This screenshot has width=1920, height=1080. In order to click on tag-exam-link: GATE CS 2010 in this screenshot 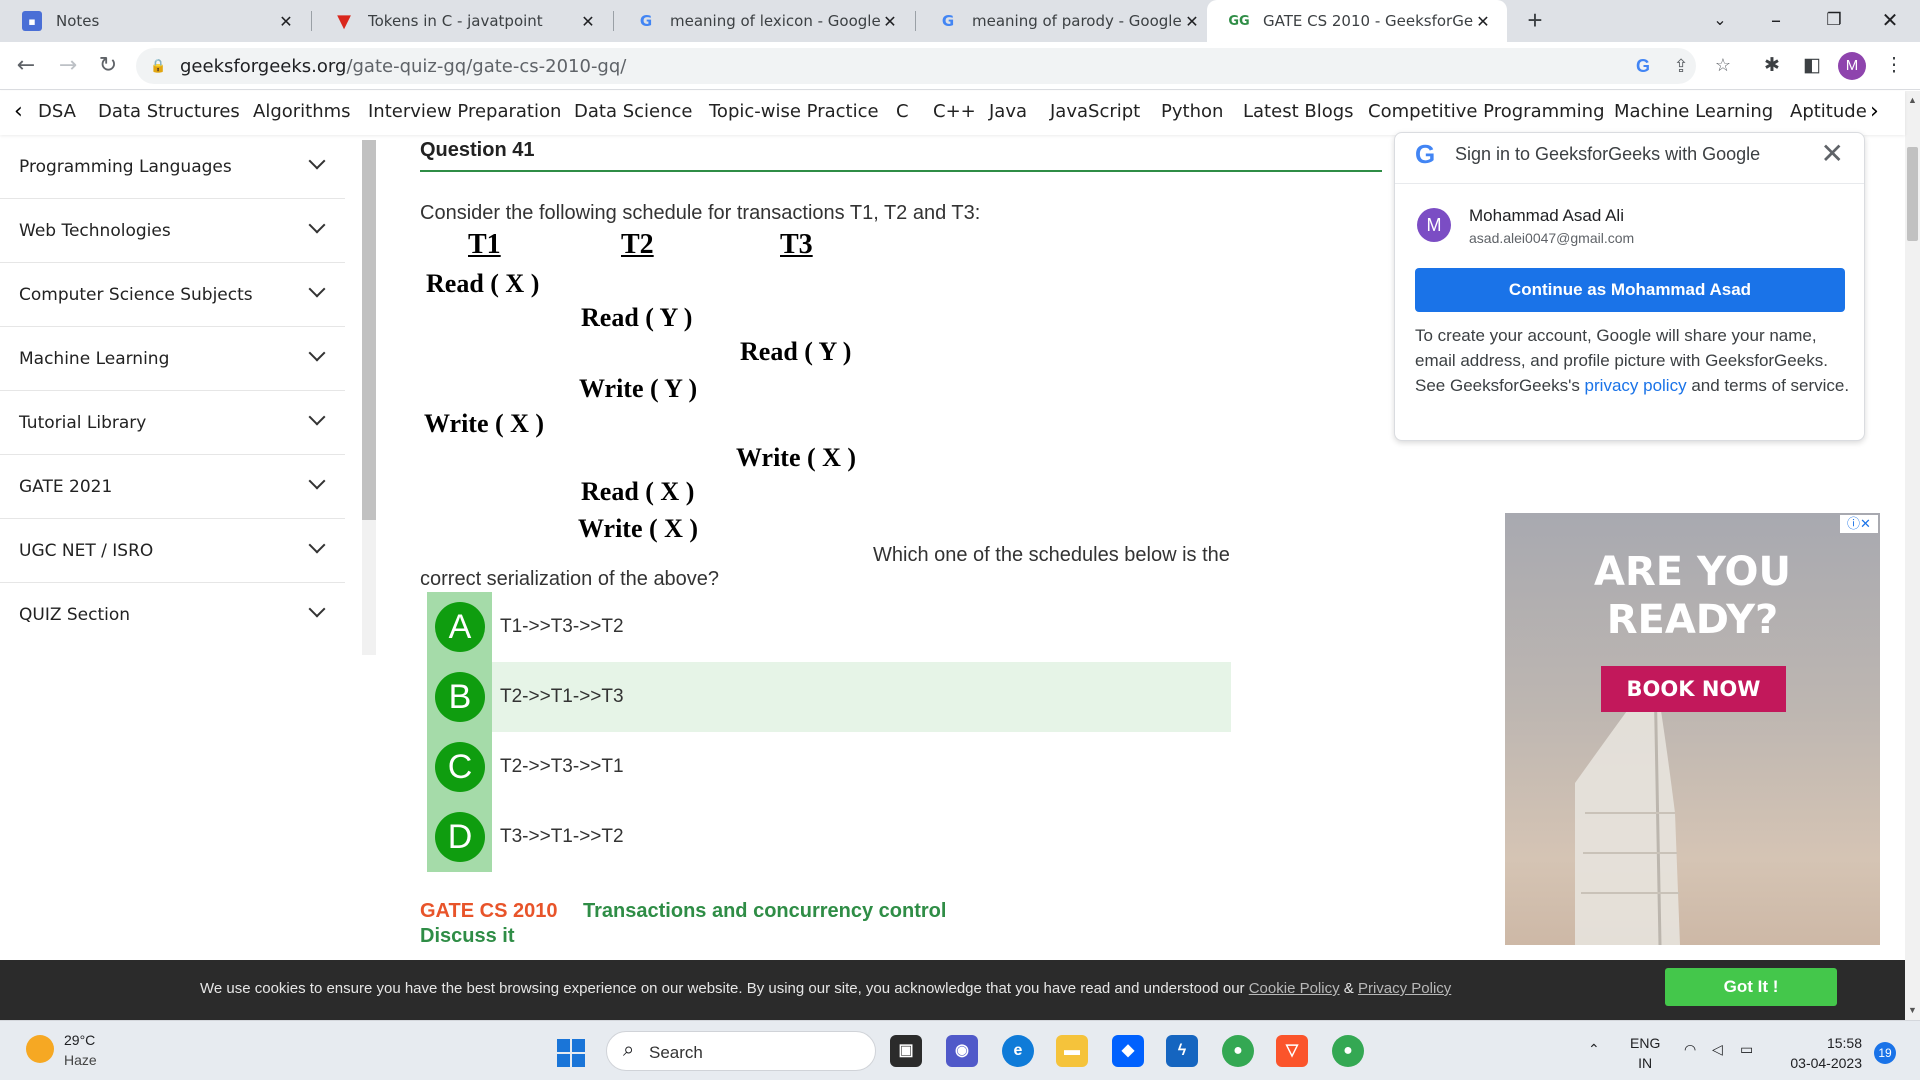, I will do `click(488, 911)`.